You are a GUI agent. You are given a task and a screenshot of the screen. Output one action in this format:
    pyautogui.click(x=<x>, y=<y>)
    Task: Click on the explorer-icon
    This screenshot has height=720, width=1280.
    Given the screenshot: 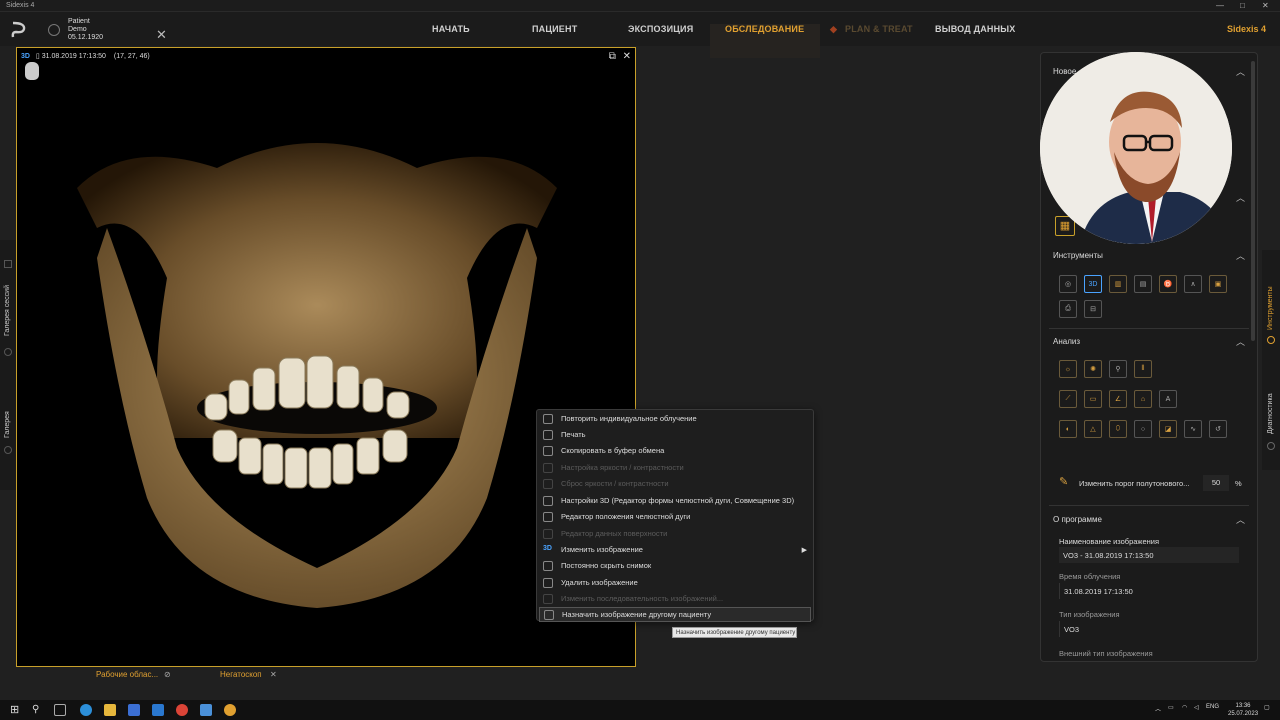 What is the action you would take?
    pyautogui.click(x=110, y=710)
    